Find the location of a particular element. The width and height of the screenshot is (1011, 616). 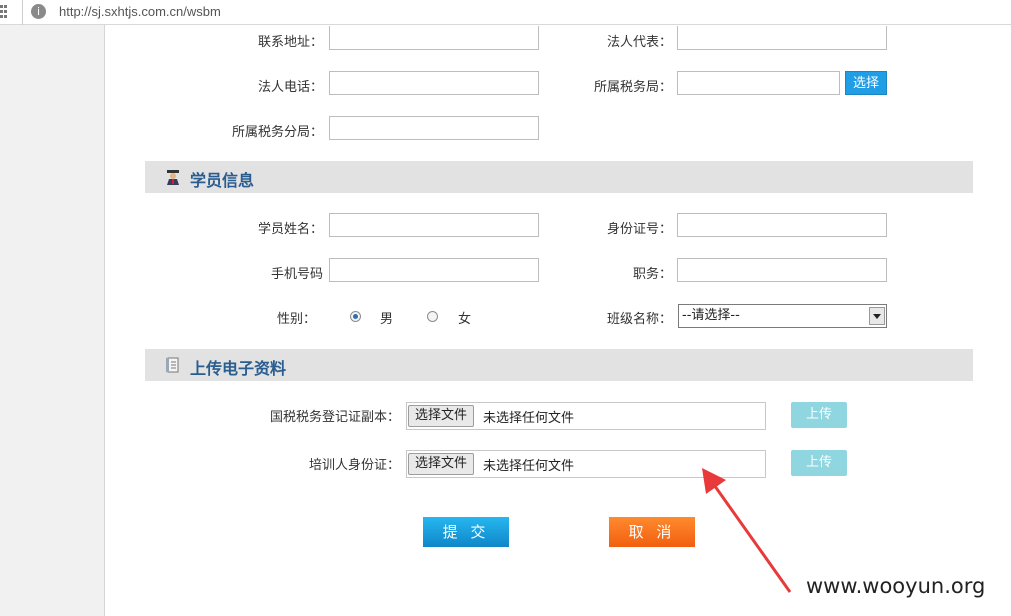

legal-phone-label: 法人电话： is located at coordinates (290, 87).